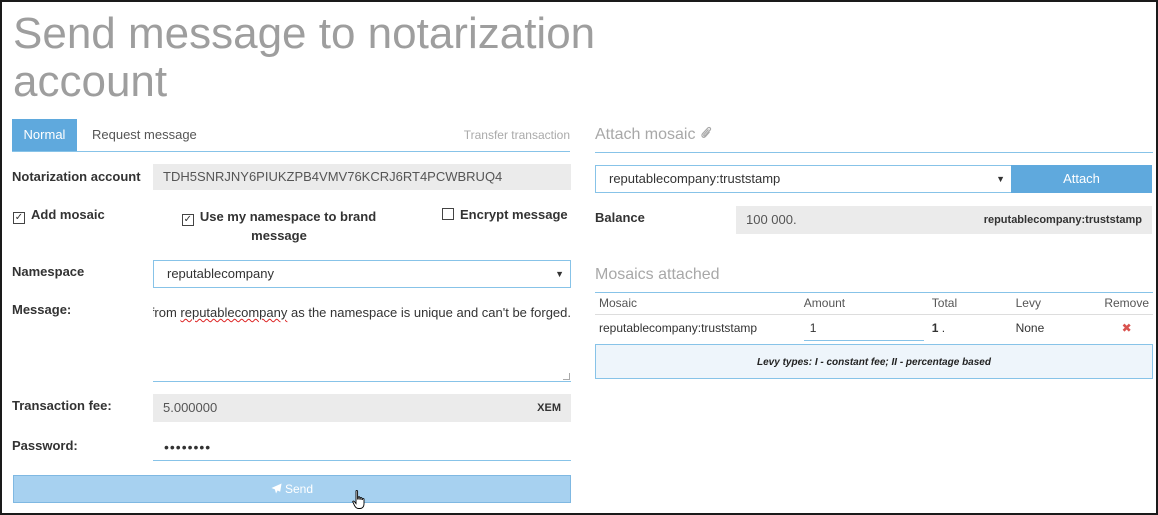 Image resolution: width=1158 pixels, height=515 pixels. I want to click on password-label: Password:, so click(45, 445).